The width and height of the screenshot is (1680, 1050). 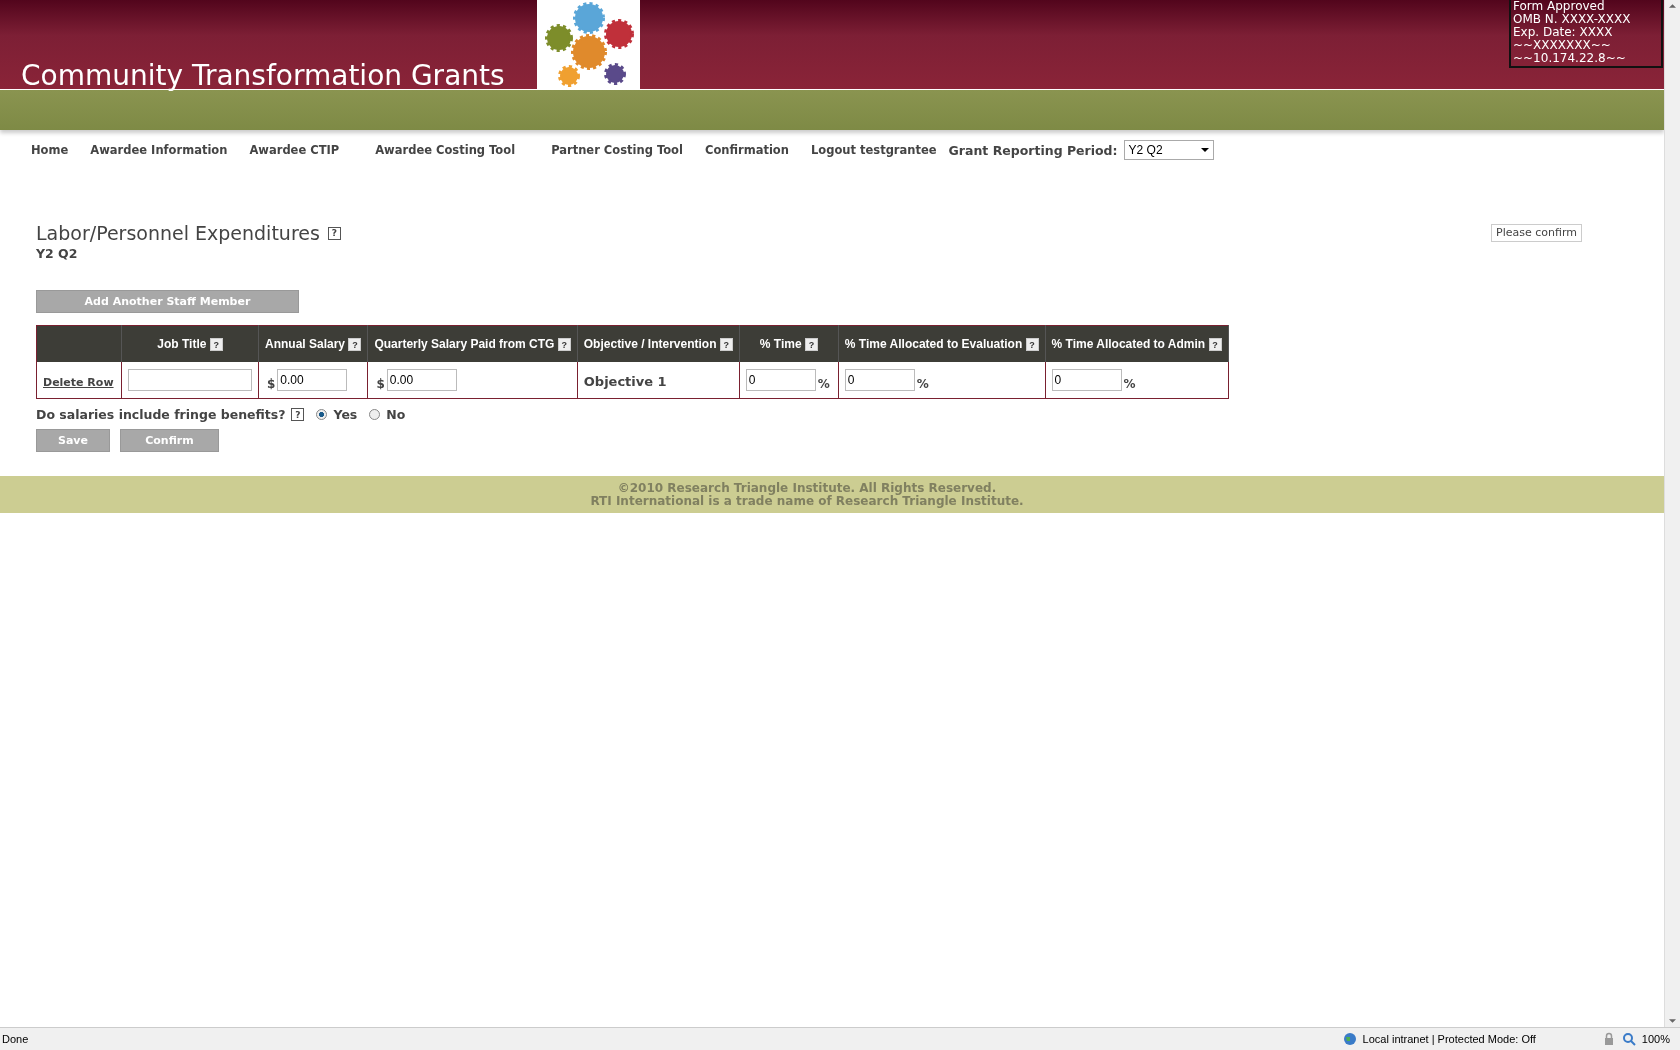 What do you see at coordinates (178, 233) in the screenshot?
I see `page-heading: Labor/Personnel Expenditures` at bounding box center [178, 233].